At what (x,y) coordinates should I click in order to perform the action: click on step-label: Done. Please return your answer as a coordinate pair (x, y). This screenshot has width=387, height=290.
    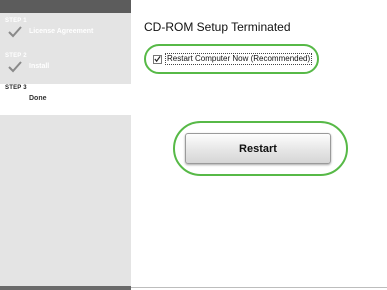
    Looking at the image, I should click on (38, 98).